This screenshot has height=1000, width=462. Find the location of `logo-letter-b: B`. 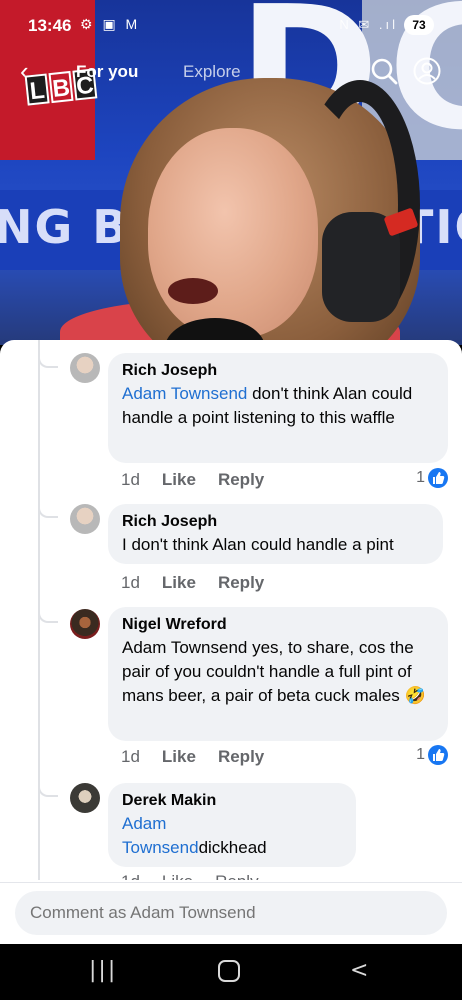

logo-letter-b: B is located at coordinates (61, 87).